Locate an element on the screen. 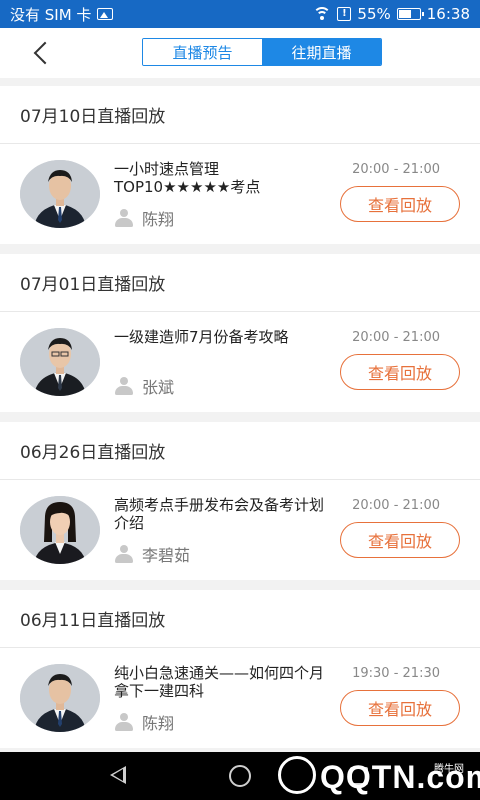 This screenshot has height=800, width=480. tab-past-live: 往期直播 is located at coordinates (321, 52).